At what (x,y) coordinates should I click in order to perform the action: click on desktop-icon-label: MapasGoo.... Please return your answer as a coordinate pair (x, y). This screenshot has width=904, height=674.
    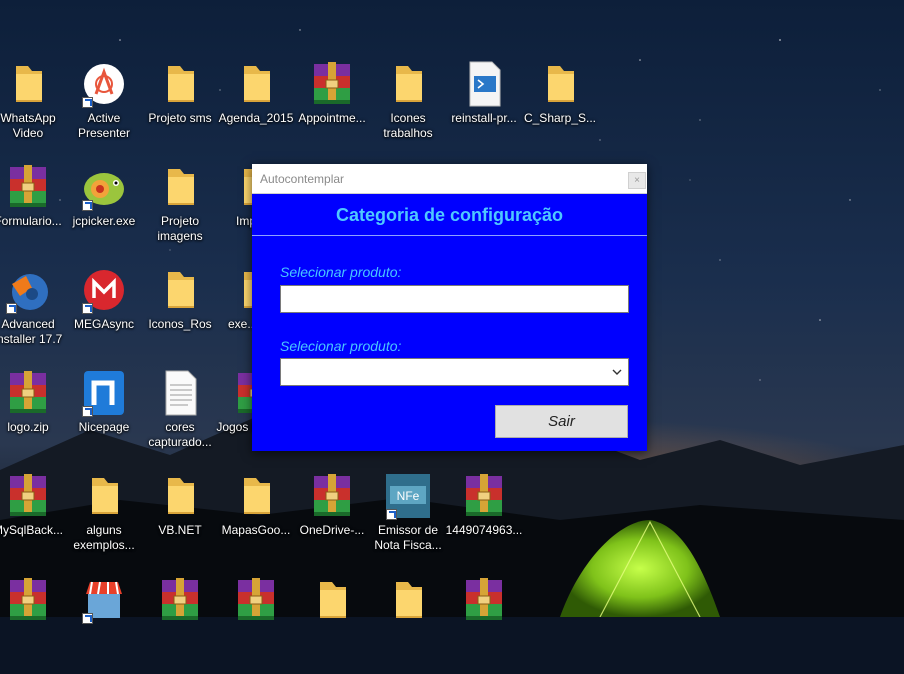
    Looking at the image, I should click on (256, 530).